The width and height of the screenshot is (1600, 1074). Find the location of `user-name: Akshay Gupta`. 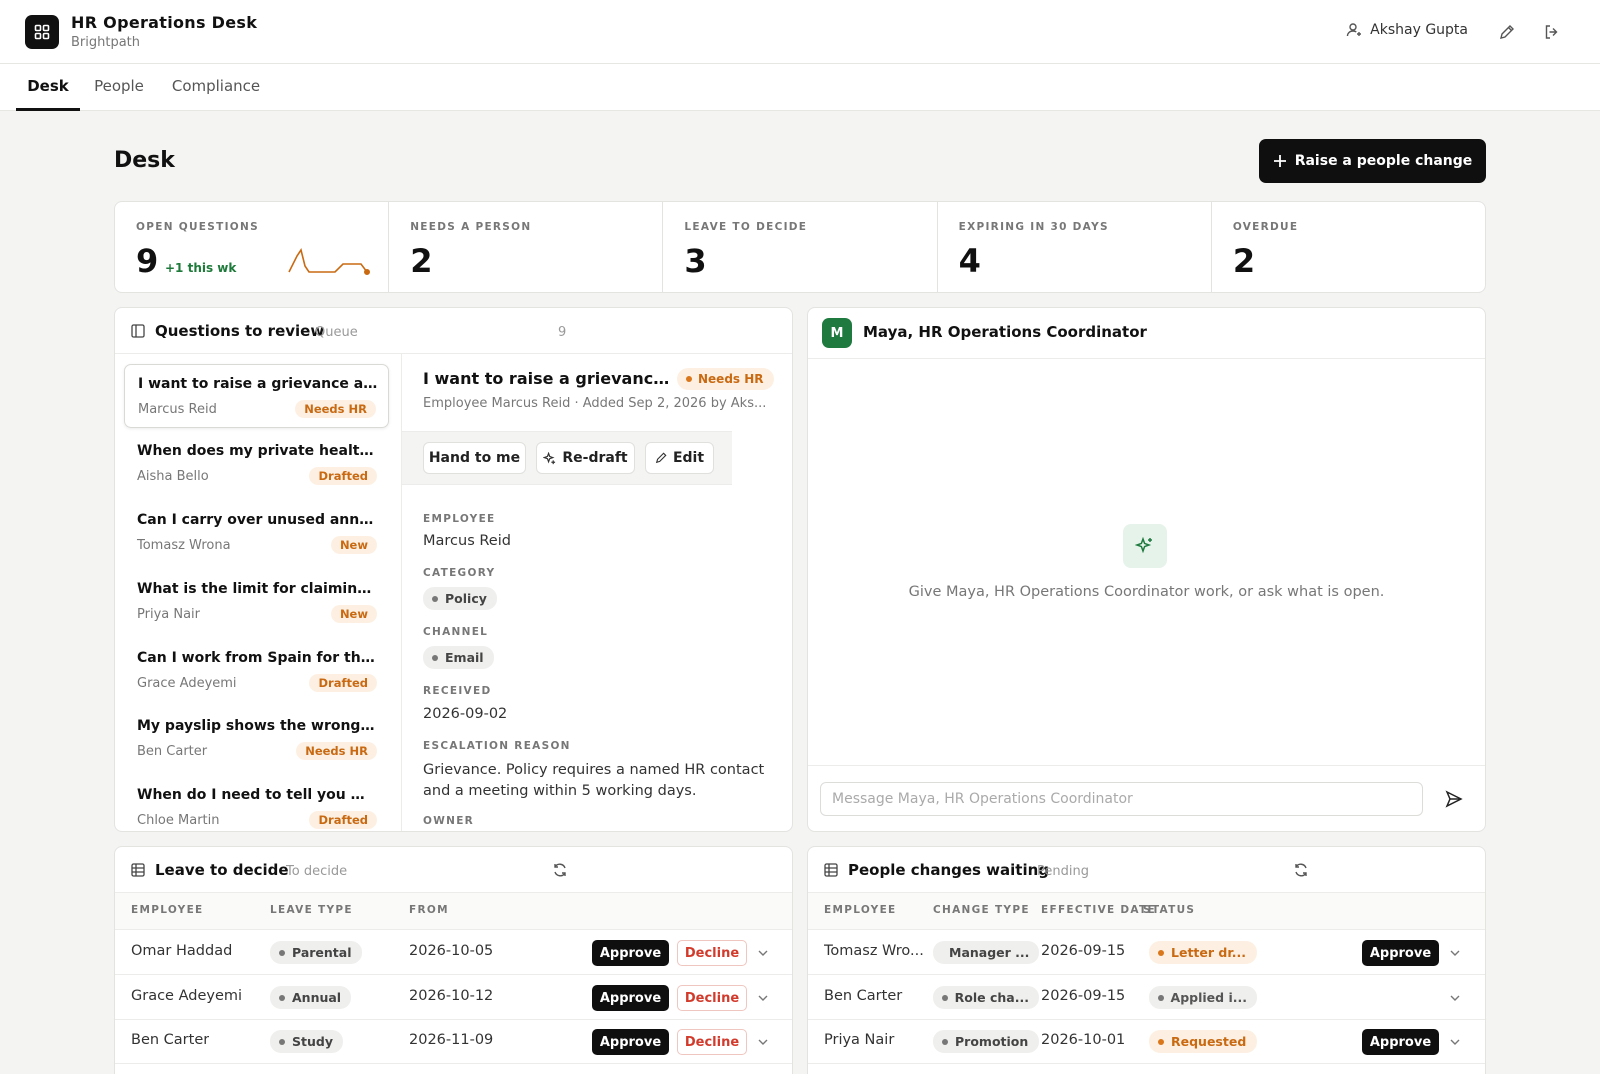

user-name: Akshay Gupta is located at coordinates (1419, 30).